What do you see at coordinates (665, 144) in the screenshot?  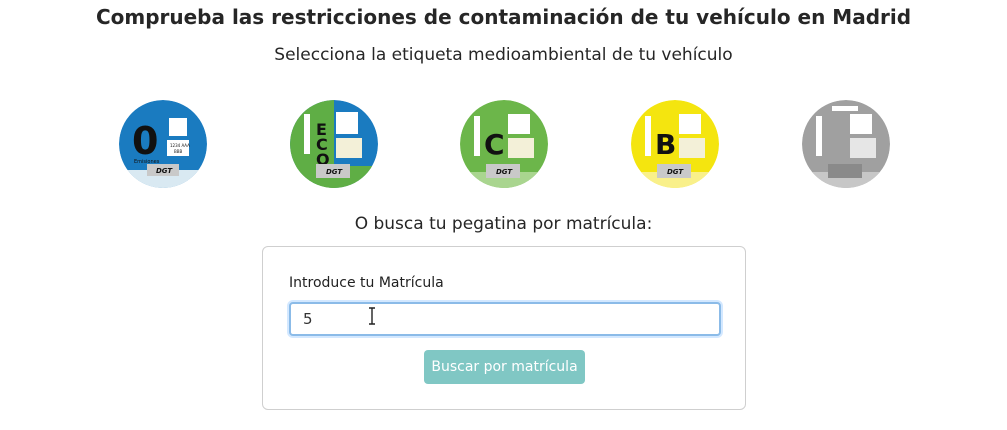 I see `sticker-letter: B` at bounding box center [665, 144].